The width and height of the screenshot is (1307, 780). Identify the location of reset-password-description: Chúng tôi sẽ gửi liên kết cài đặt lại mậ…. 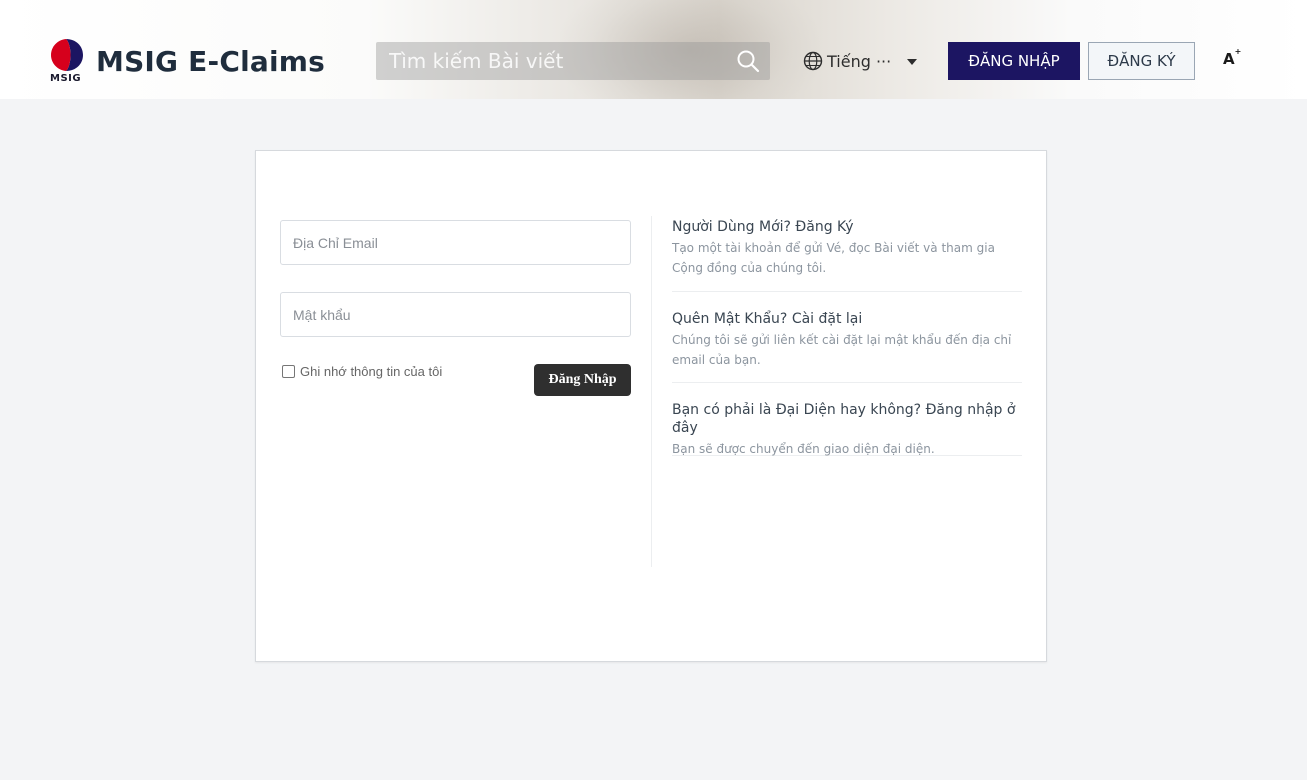
(842, 350).